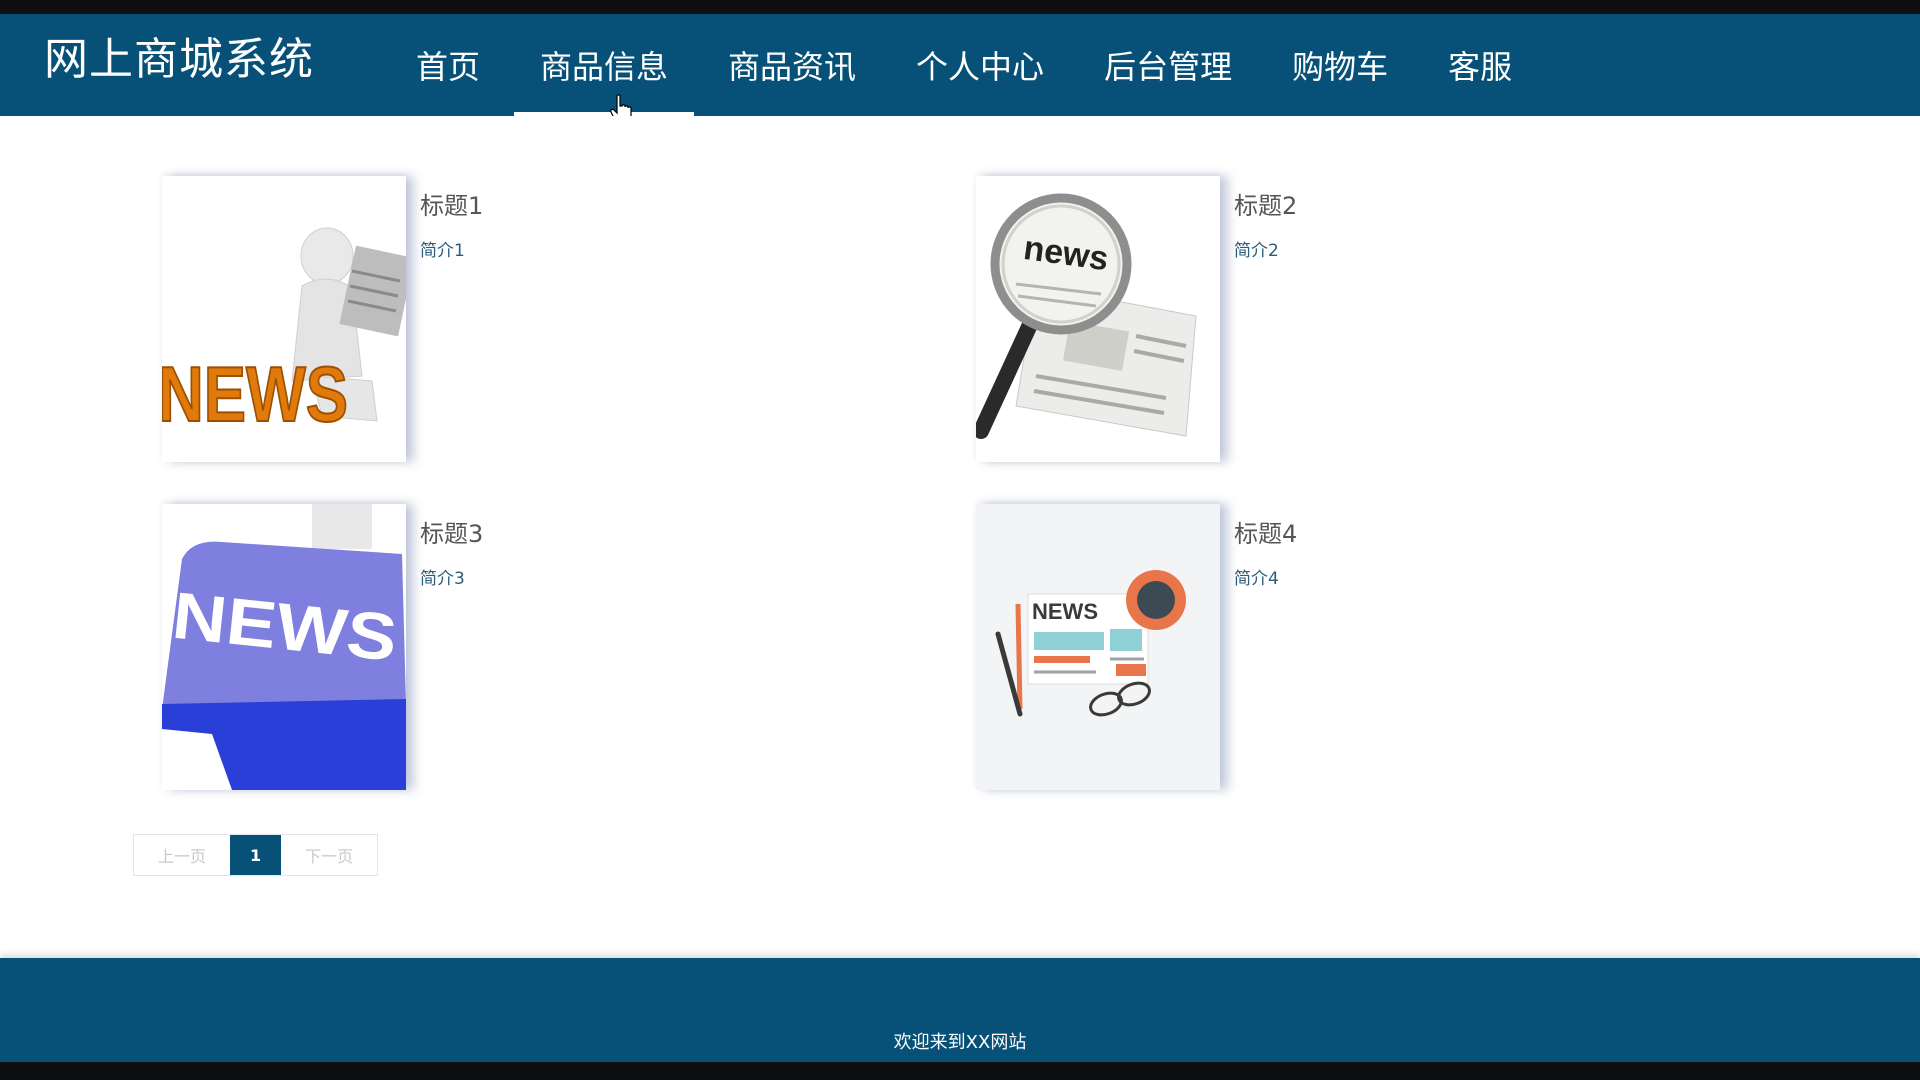 The image size is (1920, 1080). I want to click on window-bottom-strip, so click(960, 1071).